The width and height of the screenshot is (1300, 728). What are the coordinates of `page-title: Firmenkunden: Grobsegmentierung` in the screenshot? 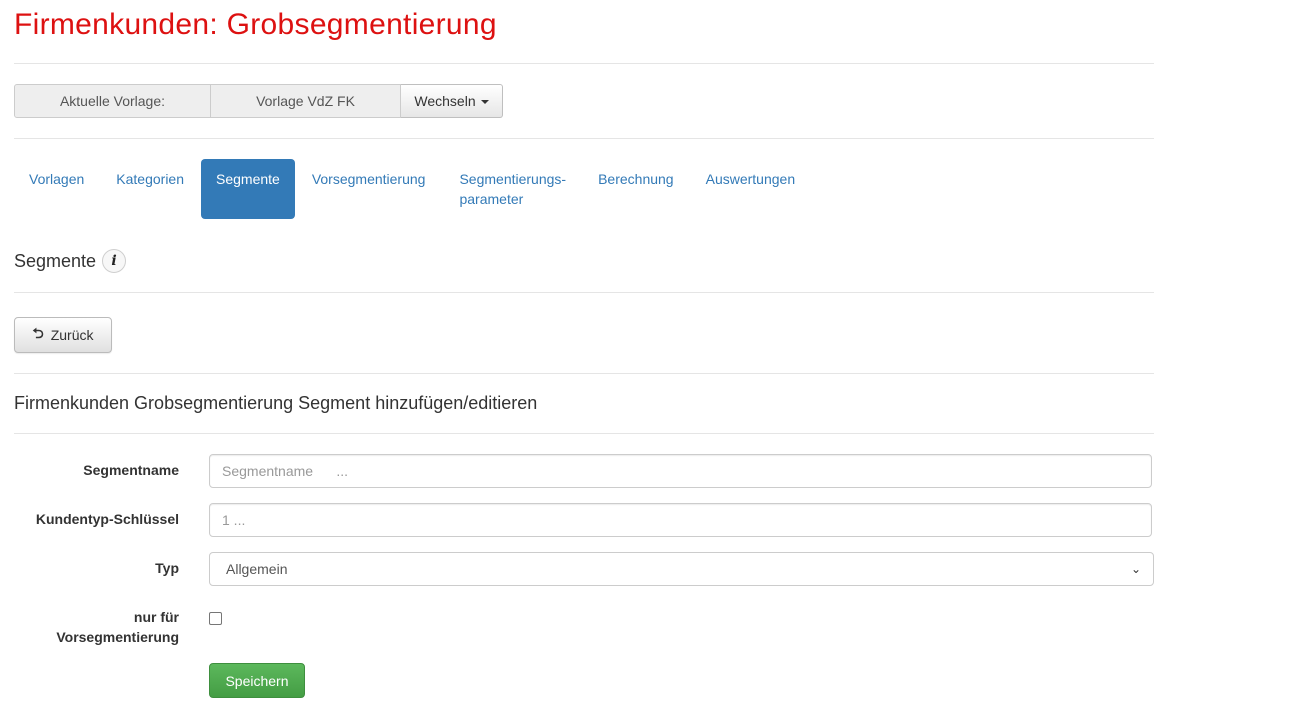 It's located at (255, 24).